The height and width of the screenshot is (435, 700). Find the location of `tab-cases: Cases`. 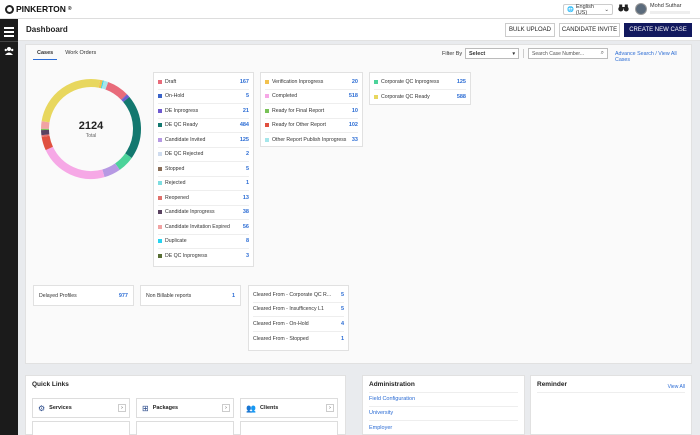

tab-cases: Cases is located at coordinates (45, 54).